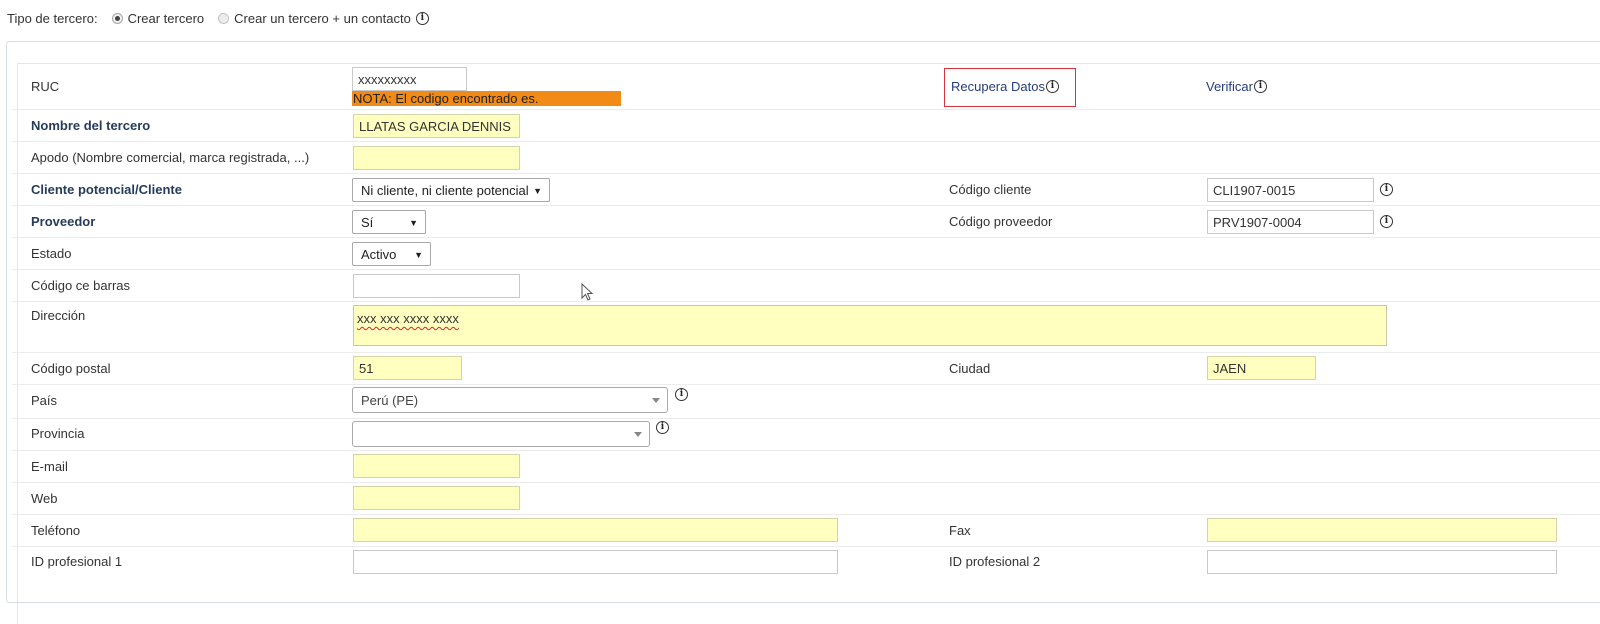 The width and height of the screenshot is (1600, 624). What do you see at coordinates (106, 189) in the screenshot?
I see `cliente-label: Cliente potencial/Cliente` at bounding box center [106, 189].